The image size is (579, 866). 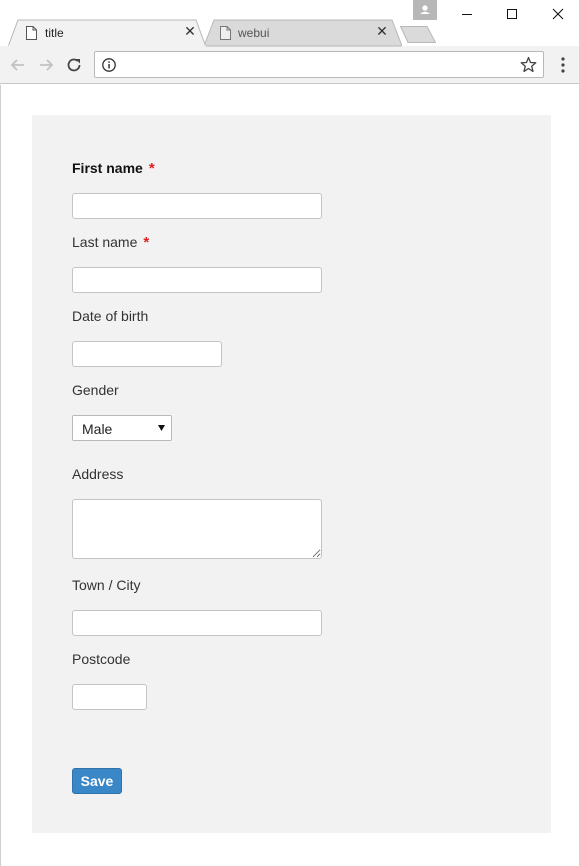 I want to click on new-tab-icon, so click(x=418, y=34).